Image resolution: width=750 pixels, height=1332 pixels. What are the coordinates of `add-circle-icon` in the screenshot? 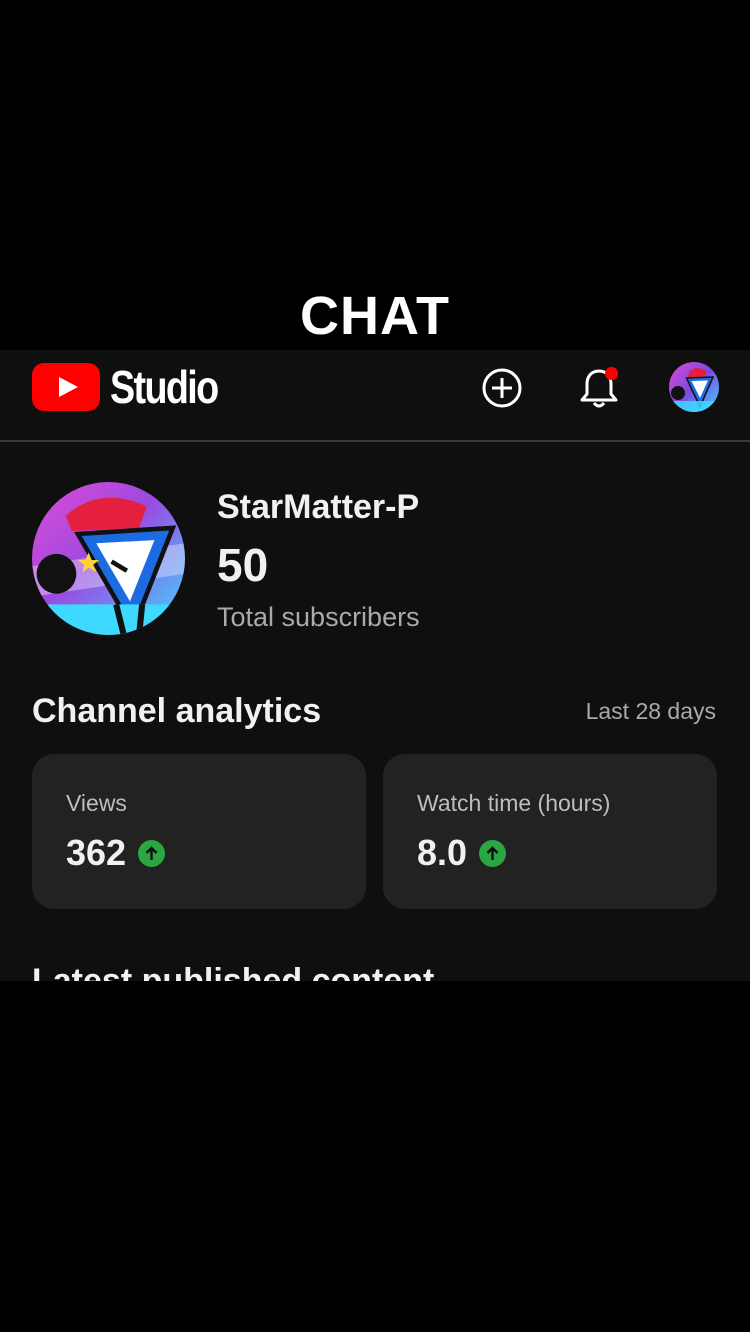 It's located at (502, 388).